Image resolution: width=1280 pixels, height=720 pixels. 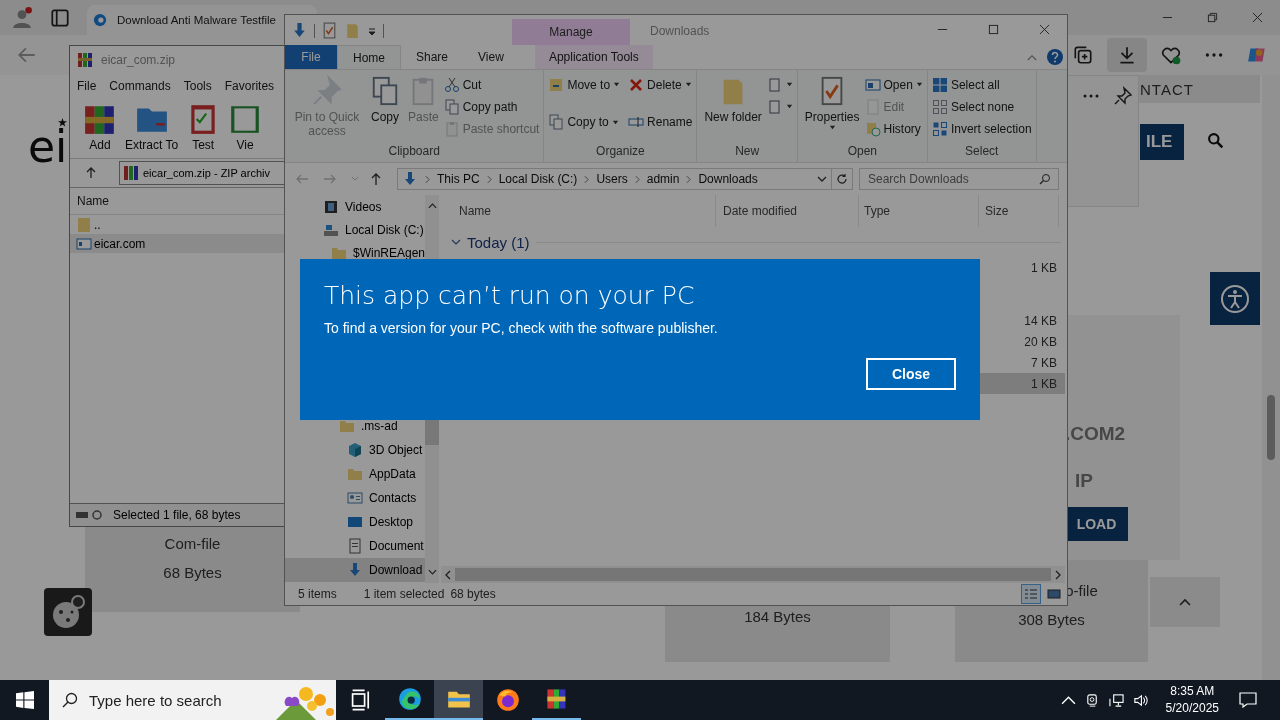 What do you see at coordinates (538, 179) in the screenshot?
I see `breadcrumb-item: Local Disk (C:)` at bounding box center [538, 179].